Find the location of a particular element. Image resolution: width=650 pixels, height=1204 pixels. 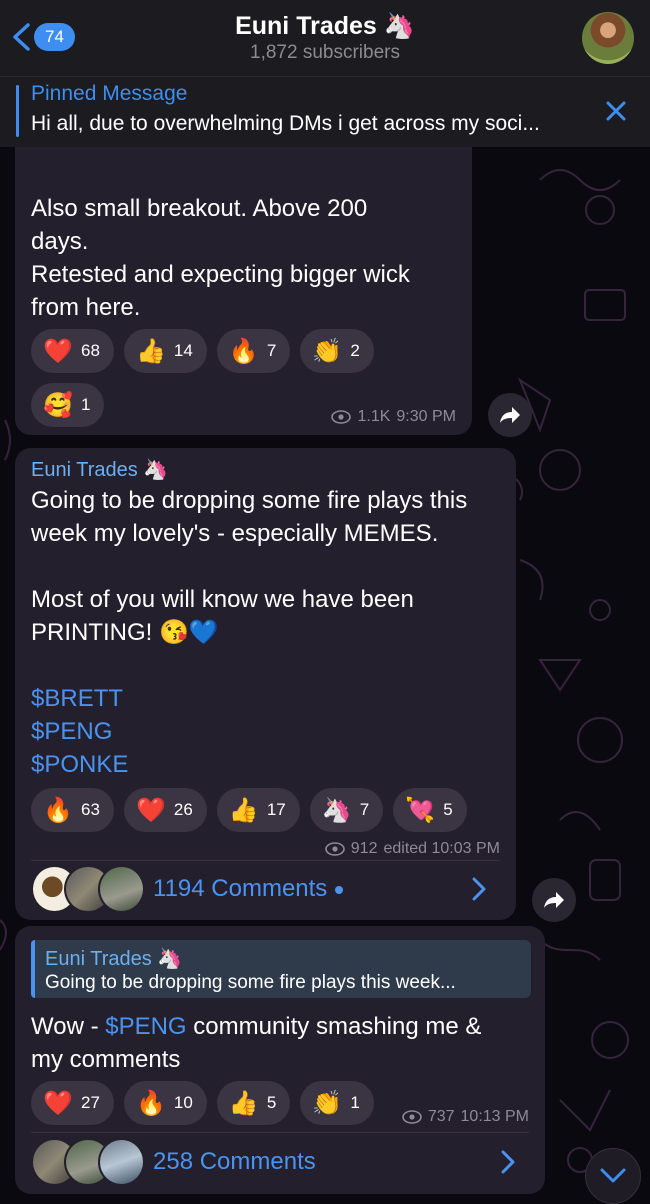

reaction-clap: 👏 1 is located at coordinates (337, 1103).